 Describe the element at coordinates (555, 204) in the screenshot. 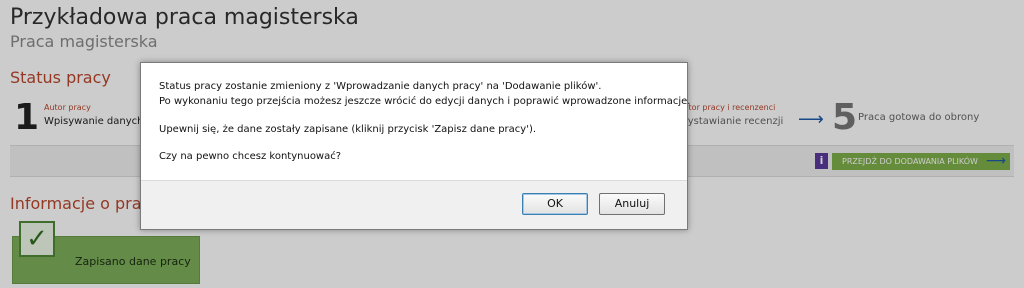

I see `ok-button: OK` at that location.